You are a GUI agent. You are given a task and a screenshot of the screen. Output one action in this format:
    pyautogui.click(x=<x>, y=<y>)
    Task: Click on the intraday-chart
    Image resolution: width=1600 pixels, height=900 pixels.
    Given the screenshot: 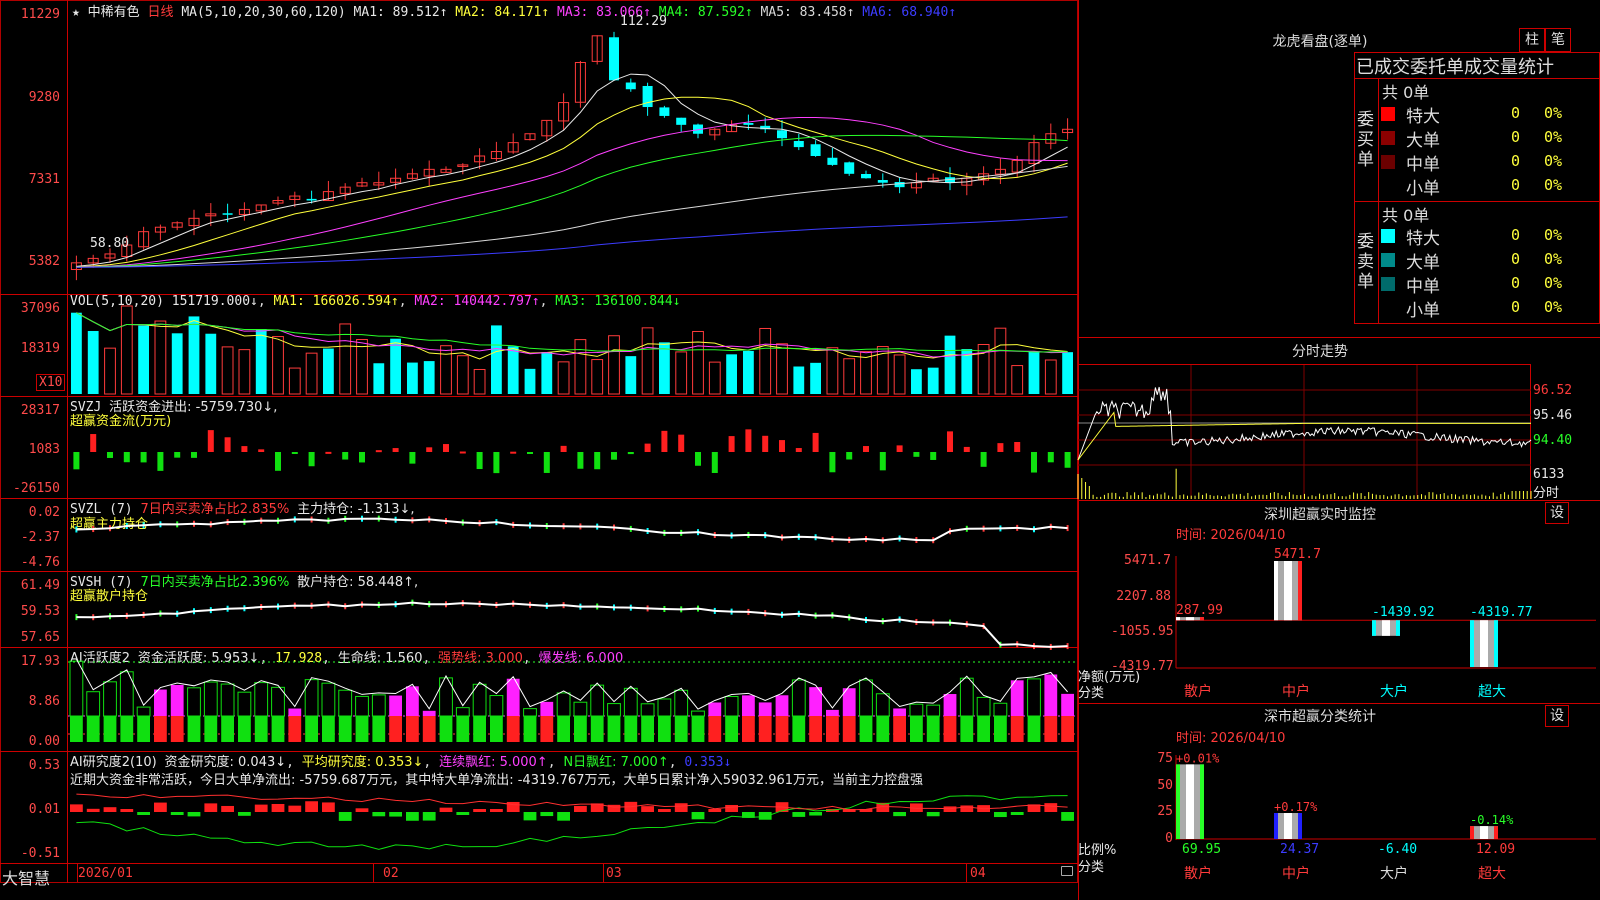 What is the action you would take?
    pyautogui.click(x=1304, y=432)
    